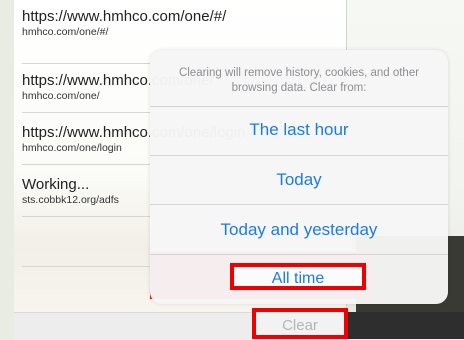 This screenshot has height=340, width=464. I want to click on history-url: https://www.hmhco.com/one/#/, so click(124, 16).